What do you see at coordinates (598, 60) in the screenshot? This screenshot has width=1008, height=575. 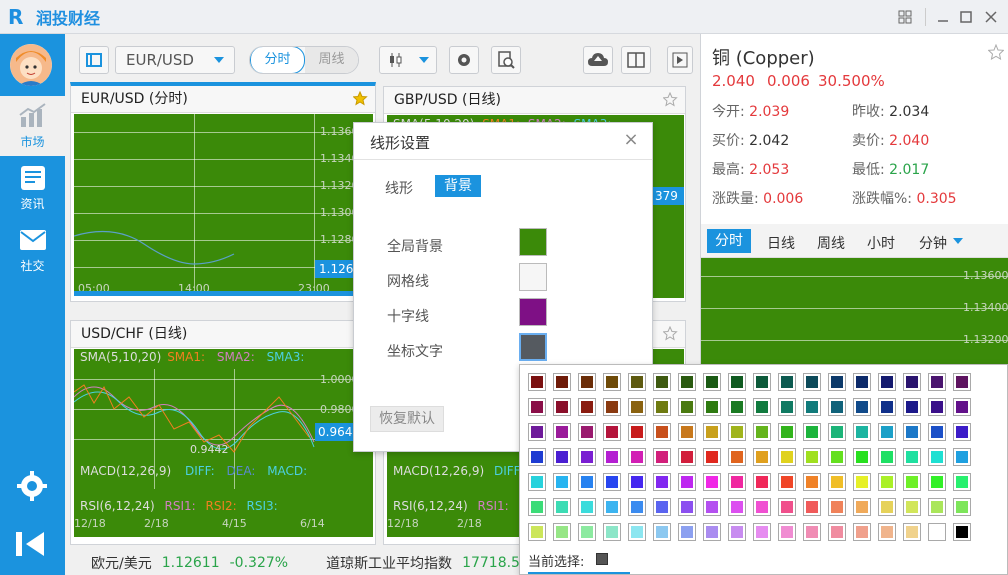 I see `cloud-upload-icon` at bounding box center [598, 60].